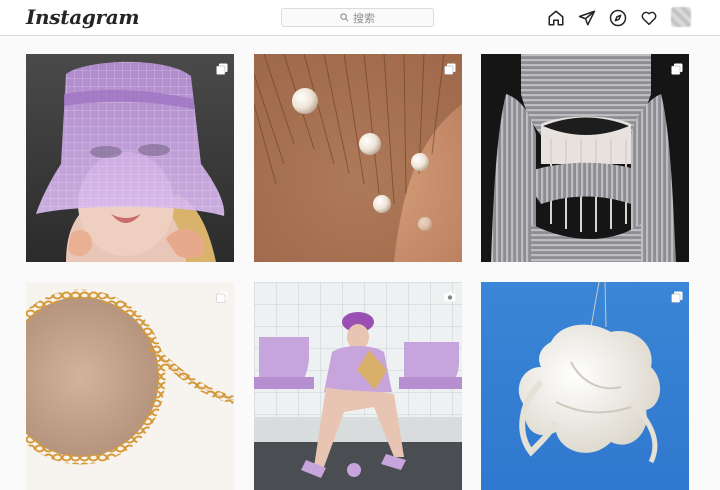  What do you see at coordinates (648, 17) in the screenshot?
I see `activity-icon` at bounding box center [648, 17].